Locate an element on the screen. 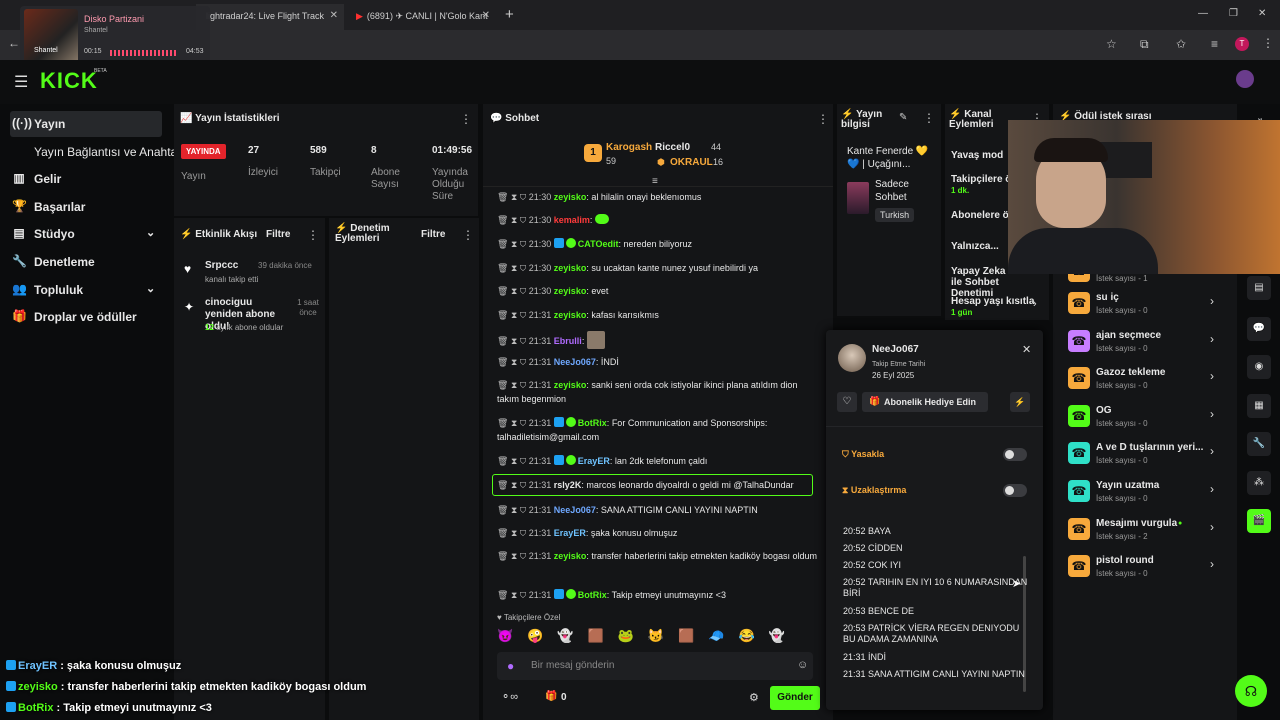 Image resolution: width=1280 pixels, height=720 pixels. close-icon: ✕ is located at coordinates (1026, 349).